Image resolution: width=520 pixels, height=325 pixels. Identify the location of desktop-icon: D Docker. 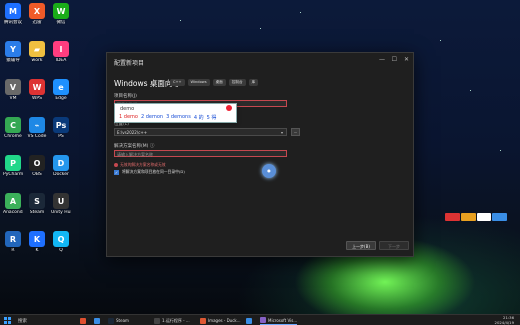
(61, 166).